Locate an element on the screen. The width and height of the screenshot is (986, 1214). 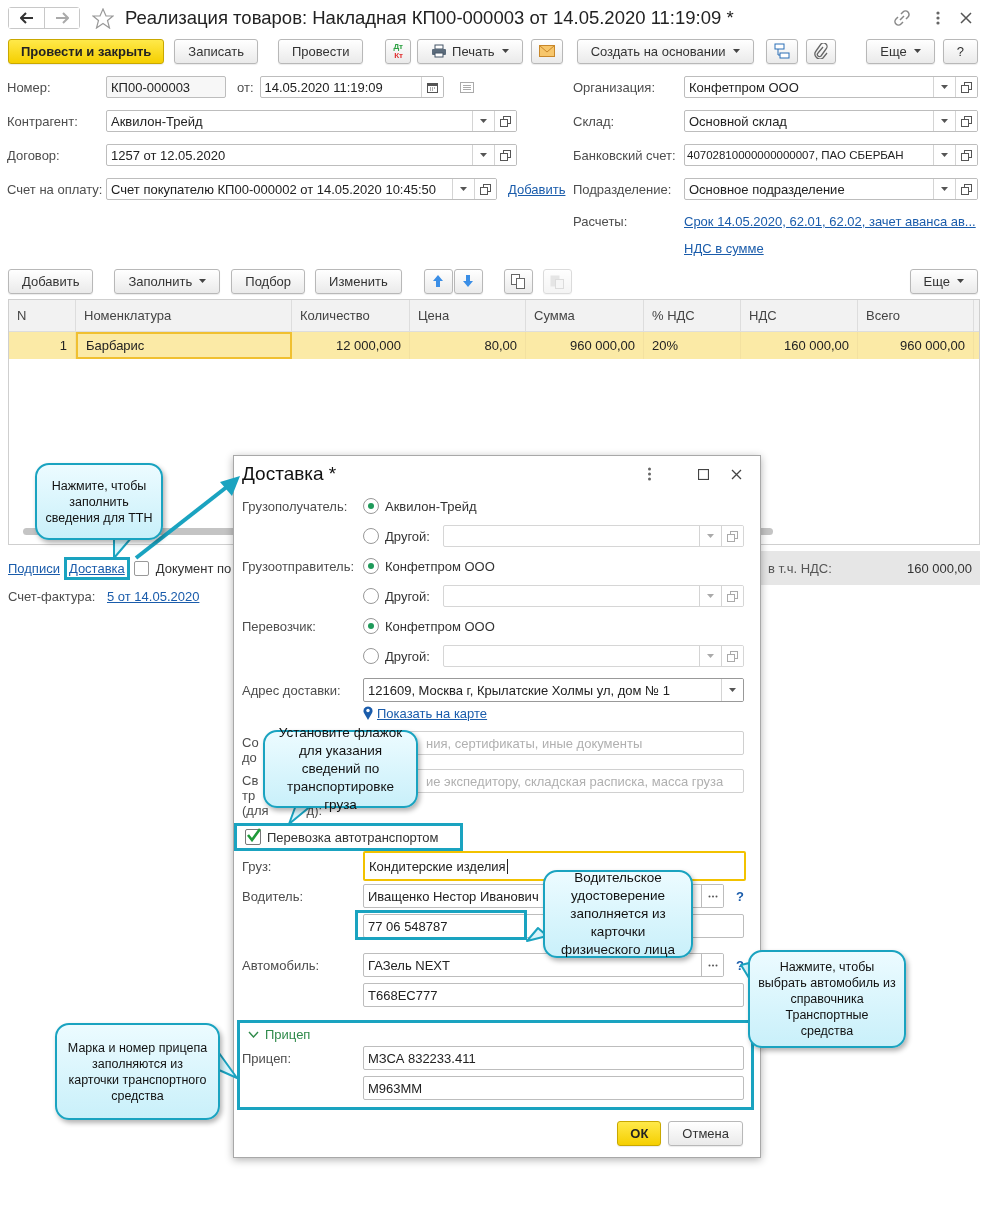
vat-label: в т.ч. НДС: is located at coordinates (800, 568).